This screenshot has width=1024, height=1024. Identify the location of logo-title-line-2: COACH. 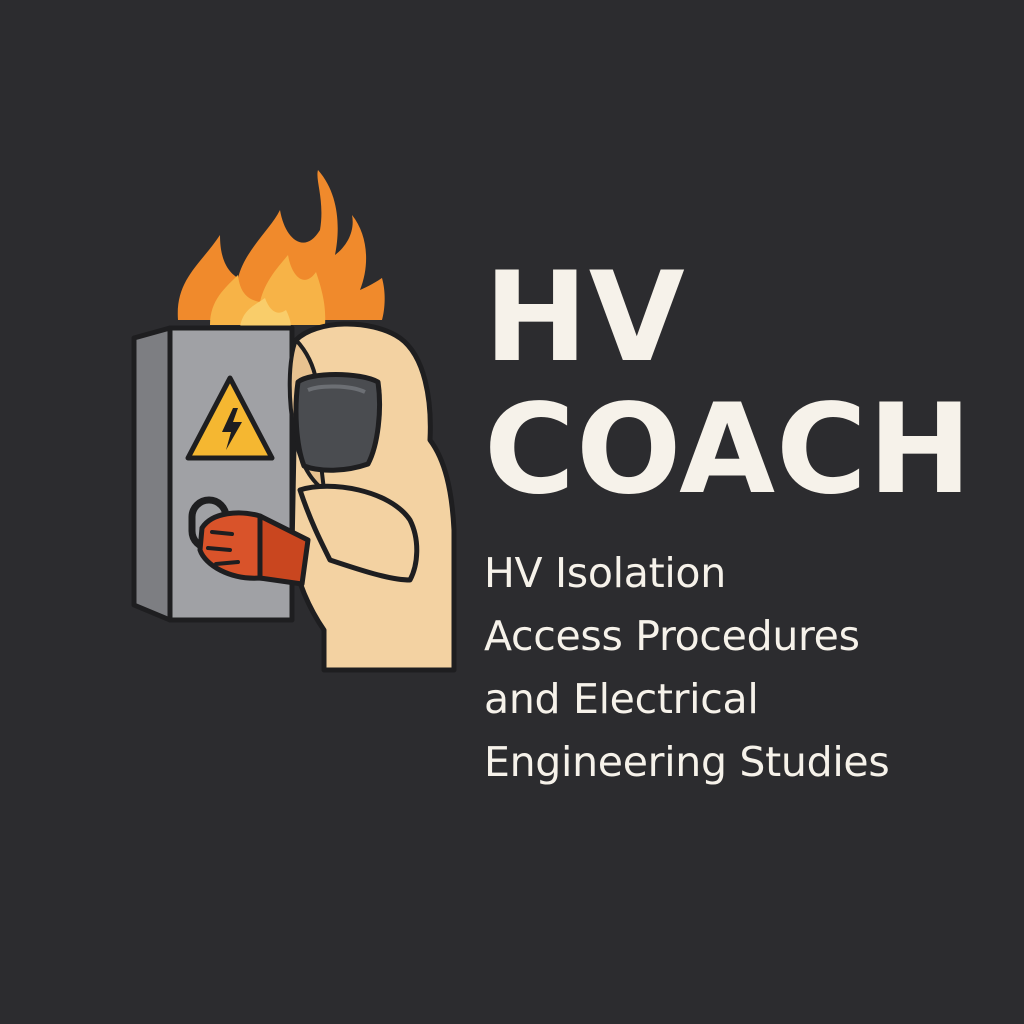
(728, 450).